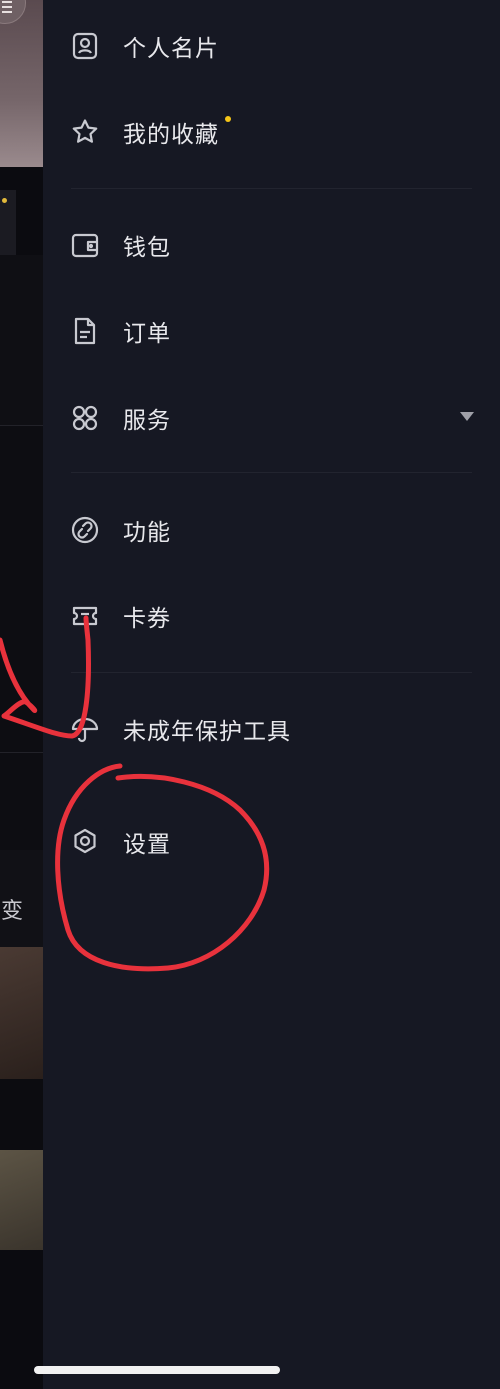 The image size is (500, 1389). I want to click on menu-item-label: 个人名片, so click(171, 49).